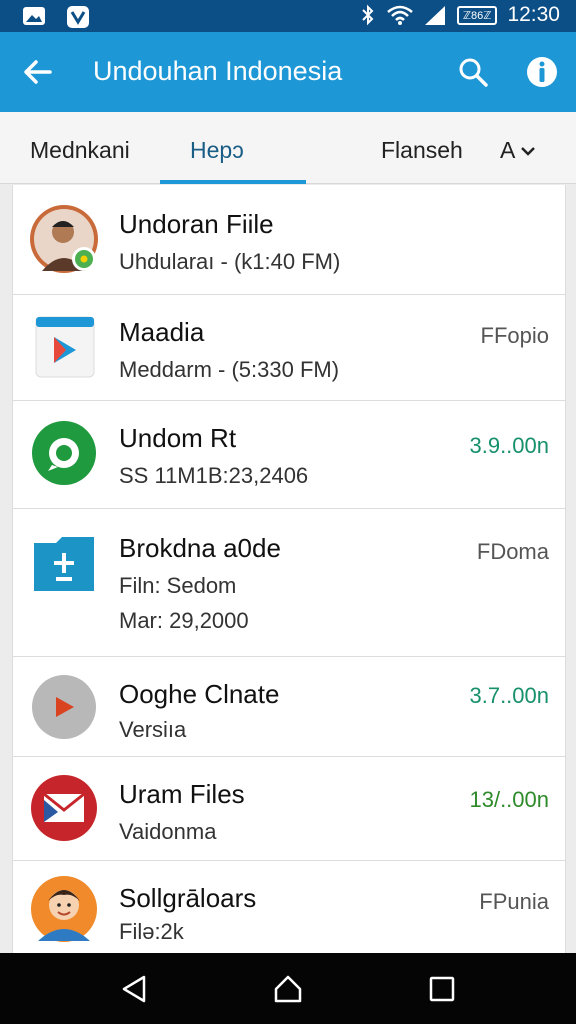 Image resolution: width=576 pixels, height=1024 pixels. I want to click on active-tab-indicator, so click(233, 182).